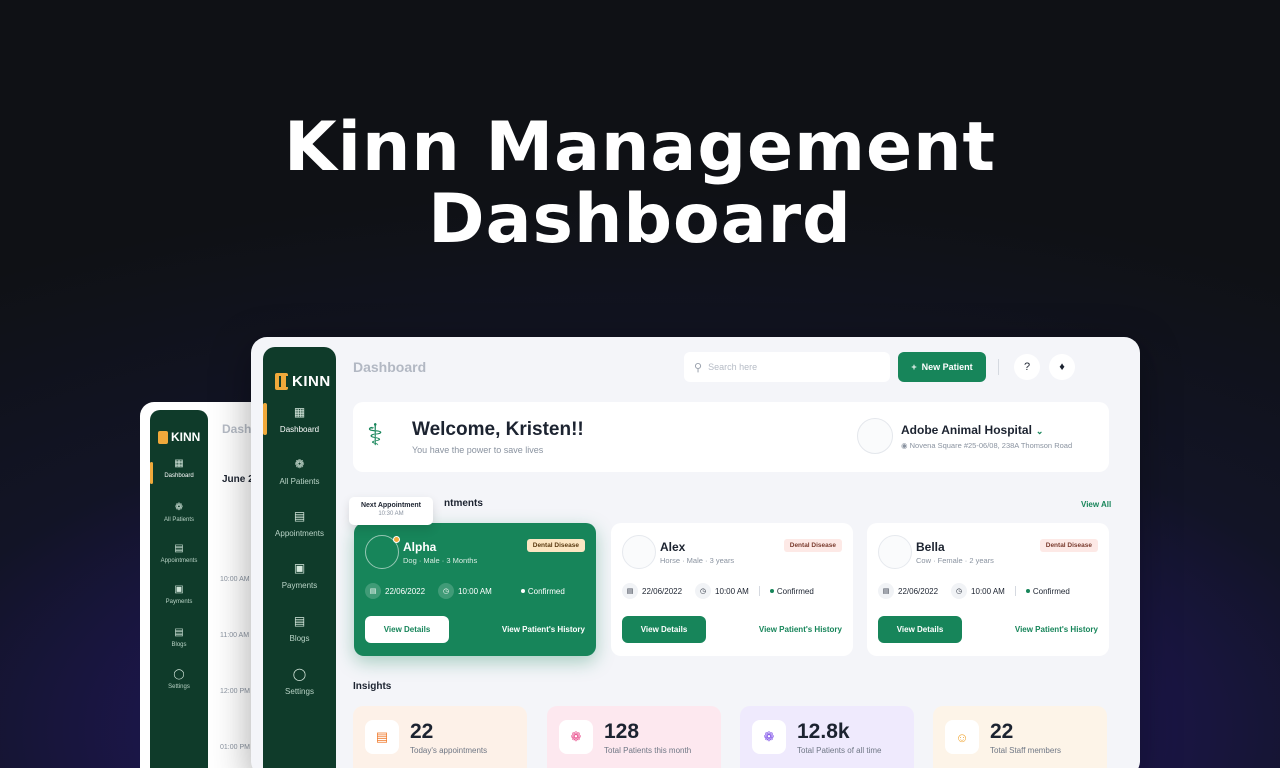 The height and width of the screenshot is (768, 1280). I want to click on grid-icon: ▦, so click(179, 463).